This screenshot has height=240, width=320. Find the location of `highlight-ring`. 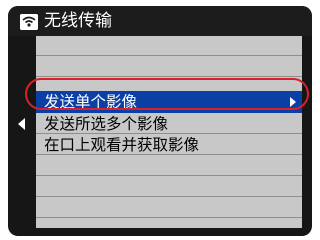

highlight-ring is located at coordinates (167, 94).